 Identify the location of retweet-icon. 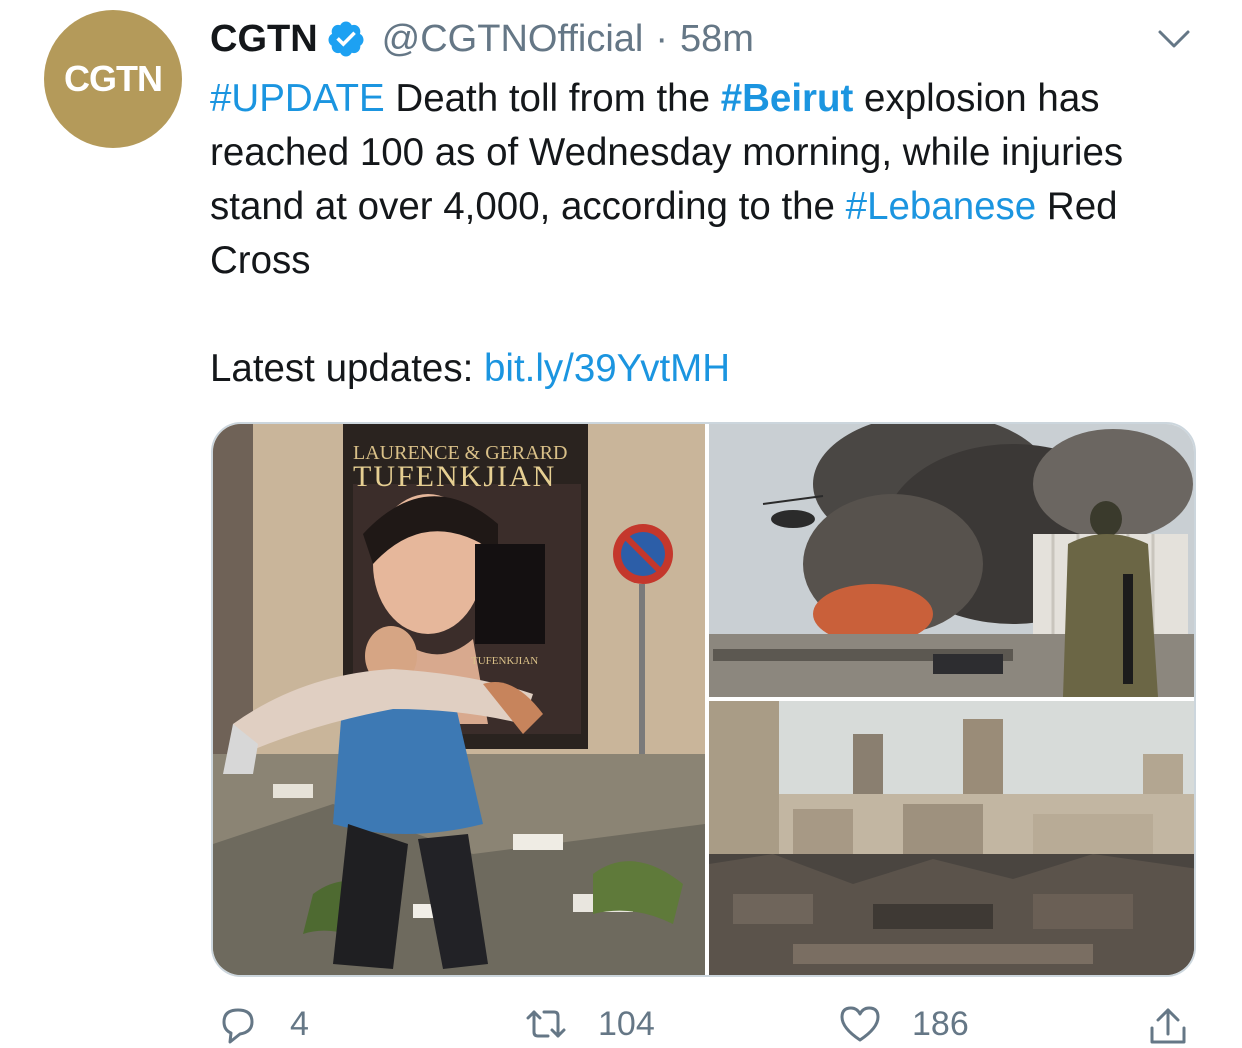
(546, 1024).